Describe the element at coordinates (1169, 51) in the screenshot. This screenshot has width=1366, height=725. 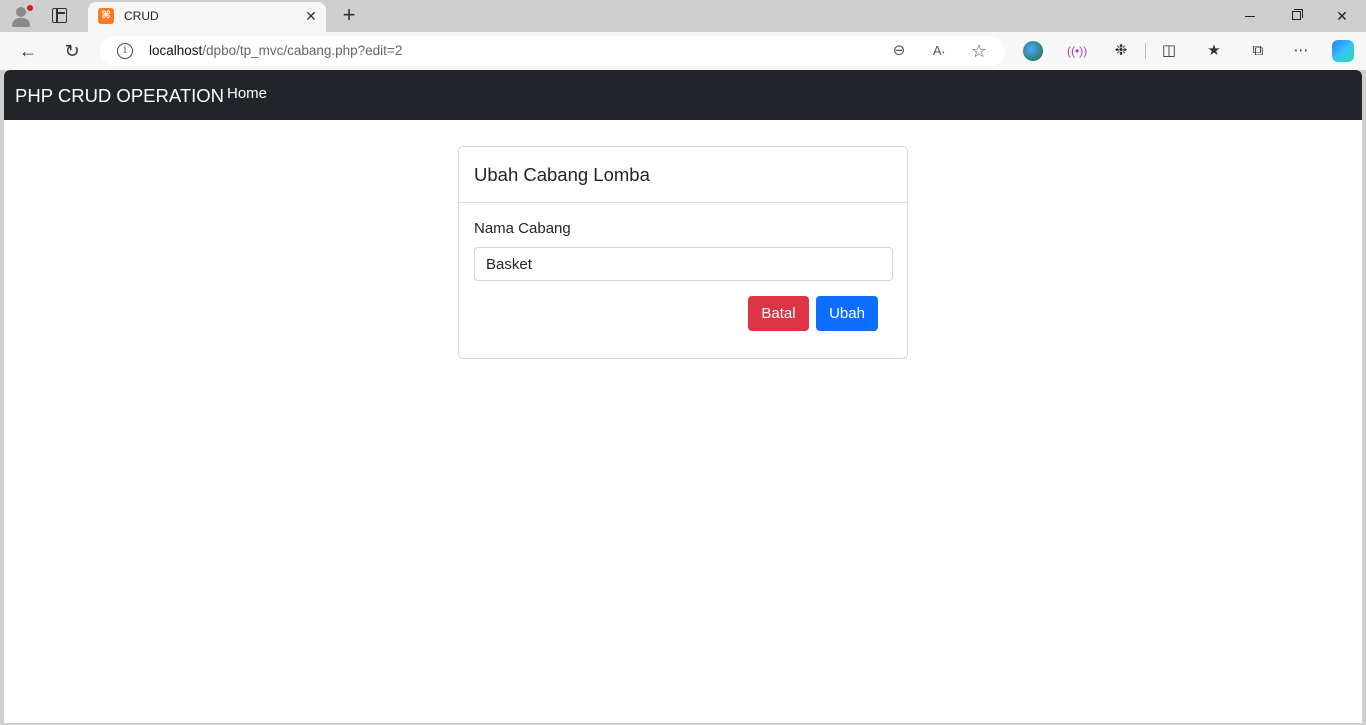
I see `split-screen-icon: ◫` at that location.